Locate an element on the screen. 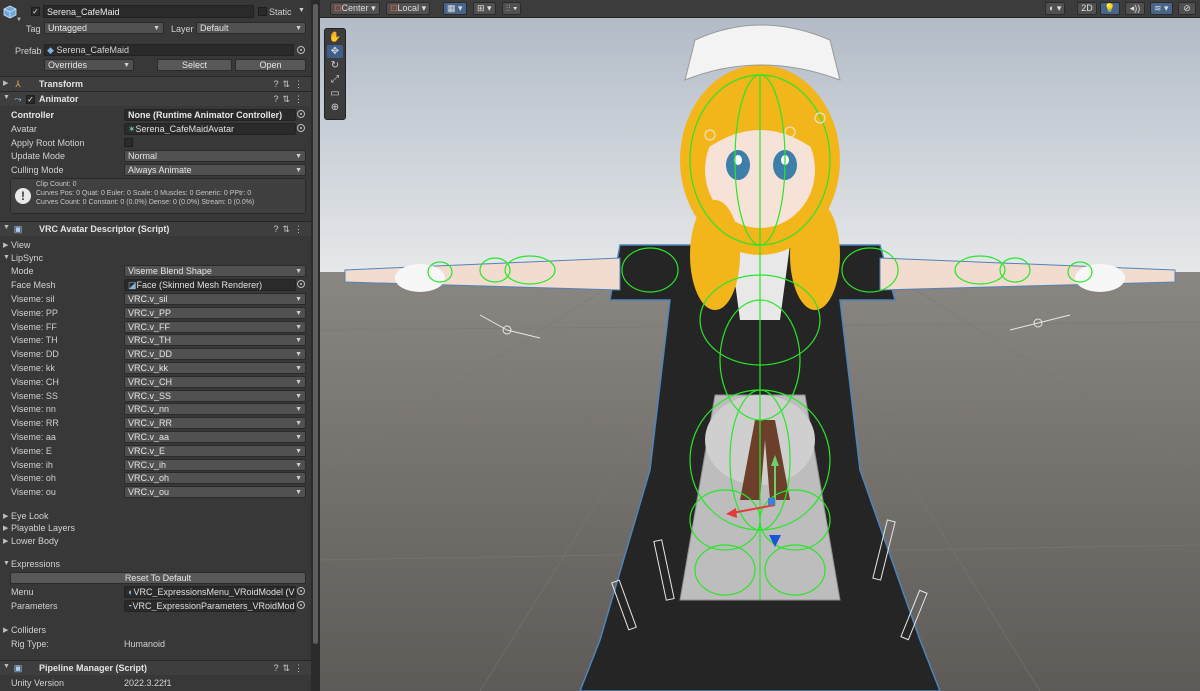 The width and height of the screenshot is (1200, 691). parameters-picker-icon is located at coordinates (301, 605).